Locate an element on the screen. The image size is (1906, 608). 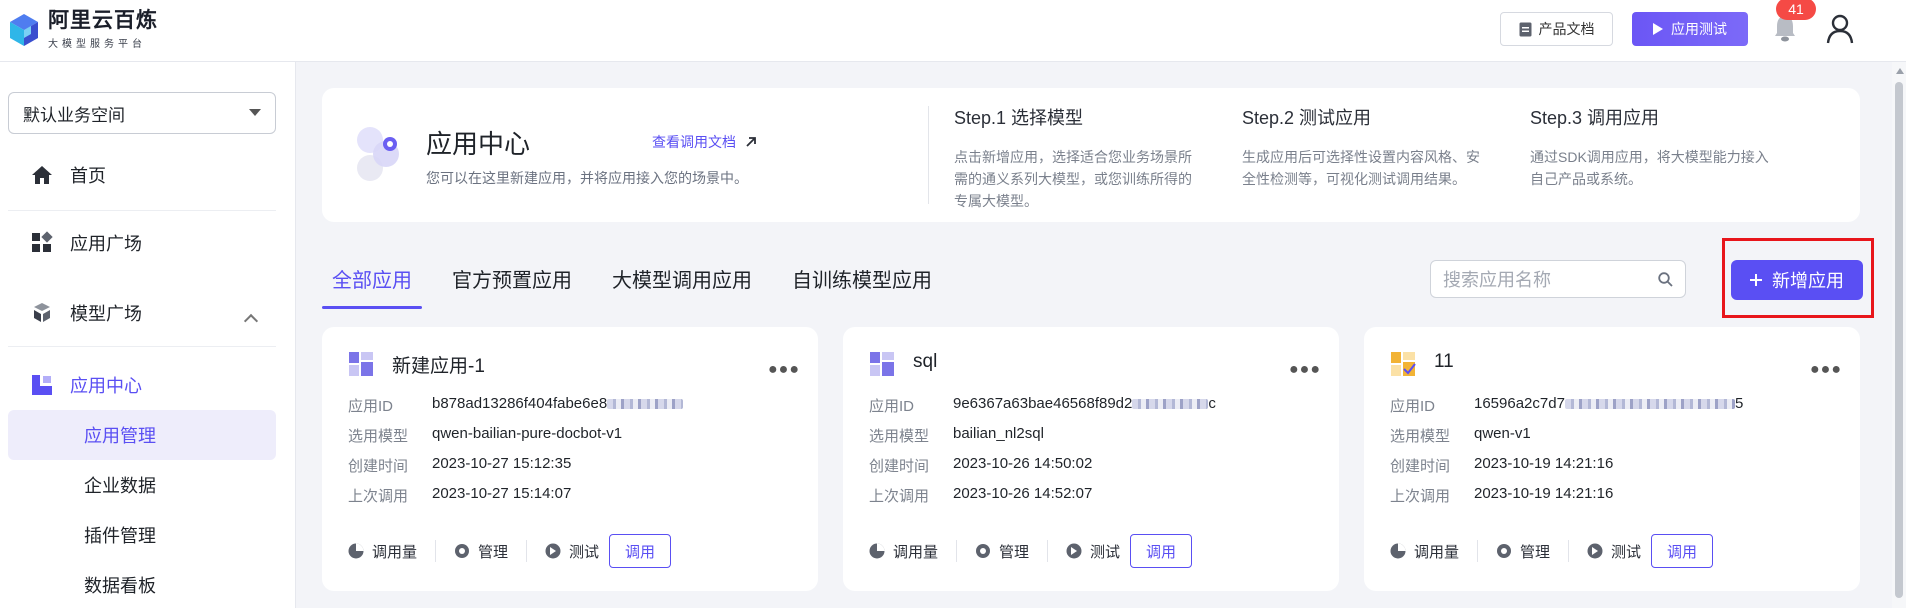
step-title: Step.1 选择模型 is located at coordinates (1019, 118).